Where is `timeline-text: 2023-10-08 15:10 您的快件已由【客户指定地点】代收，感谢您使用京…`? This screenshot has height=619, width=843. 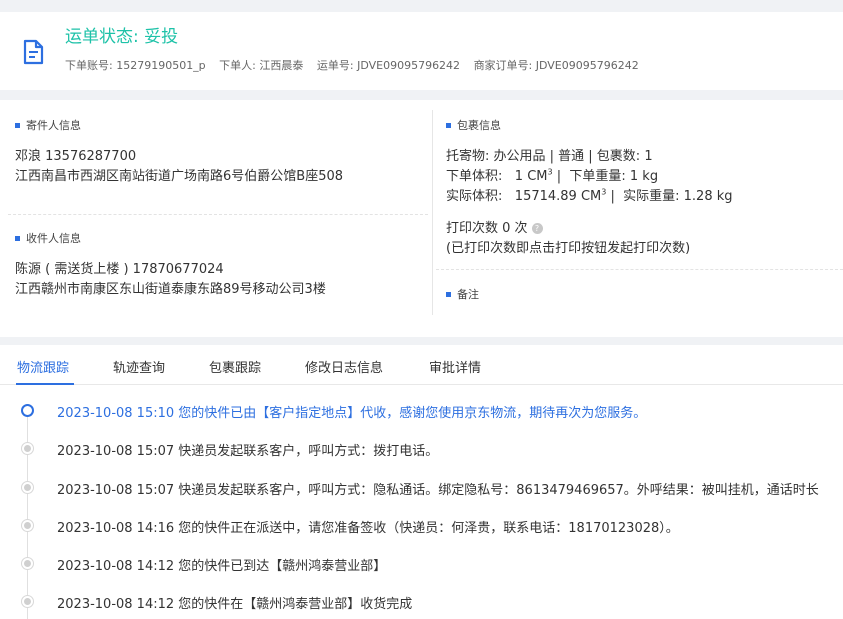 timeline-text: 2023-10-08 15:10 您的快件已由【客户指定地点】代收，感谢您使用京… is located at coordinates (352, 413).